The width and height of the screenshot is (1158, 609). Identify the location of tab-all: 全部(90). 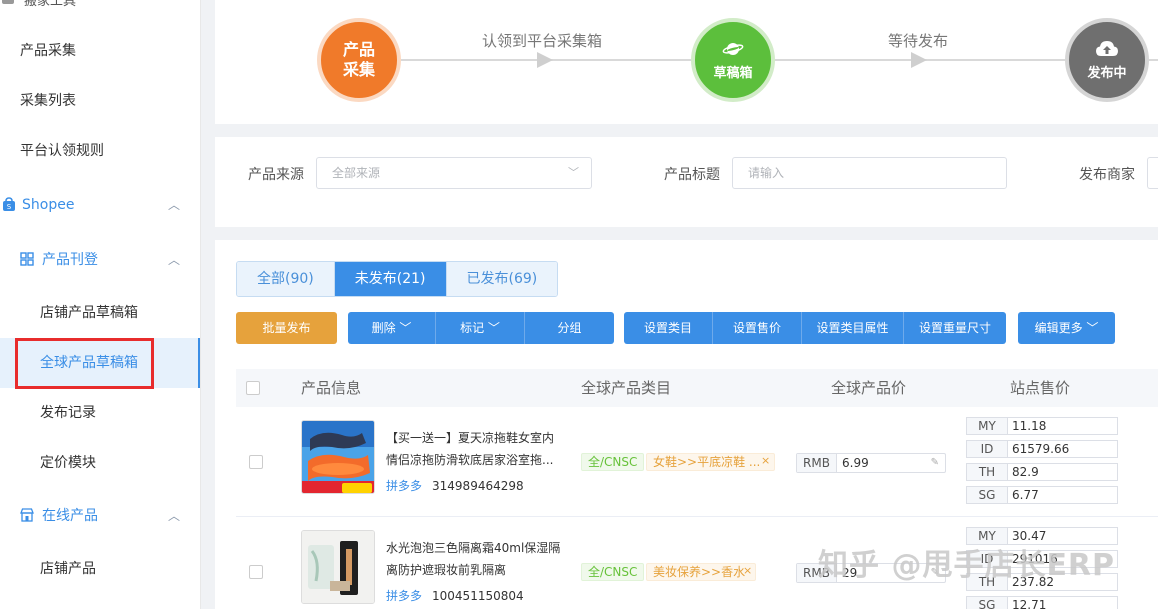
(286, 279).